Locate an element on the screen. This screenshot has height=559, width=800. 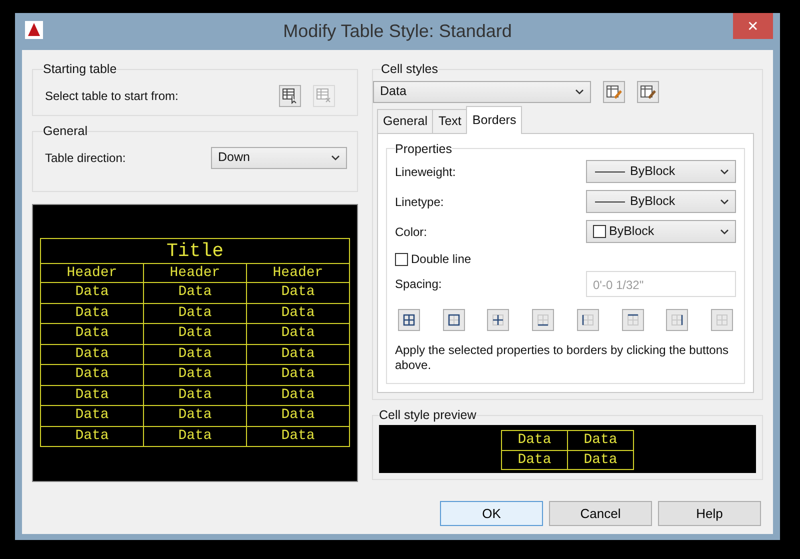
bottom-borders-button is located at coordinates (543, 320).